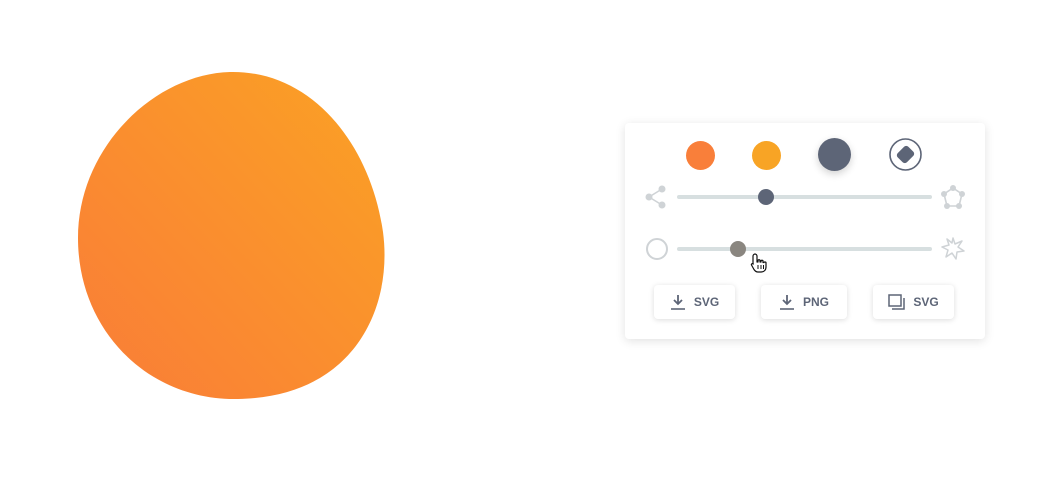 This screenshot has height=493, width=1041. Describe the element at coordinates (759, 263) in the screenshot. I see `hand-pointer-icon` at that location.